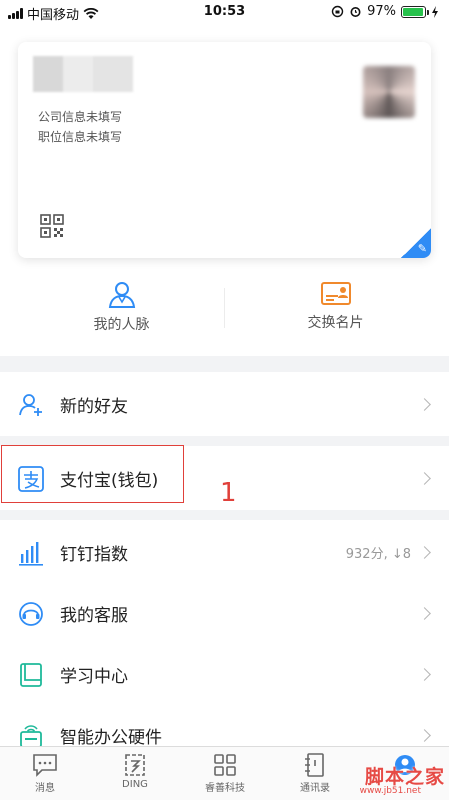 The width and height of the screenshot is (449, 800). What do you see at coordinates (337, 11) in the screenshot?
I see `lock-rotation-icon` at bounding box center [337, 11].